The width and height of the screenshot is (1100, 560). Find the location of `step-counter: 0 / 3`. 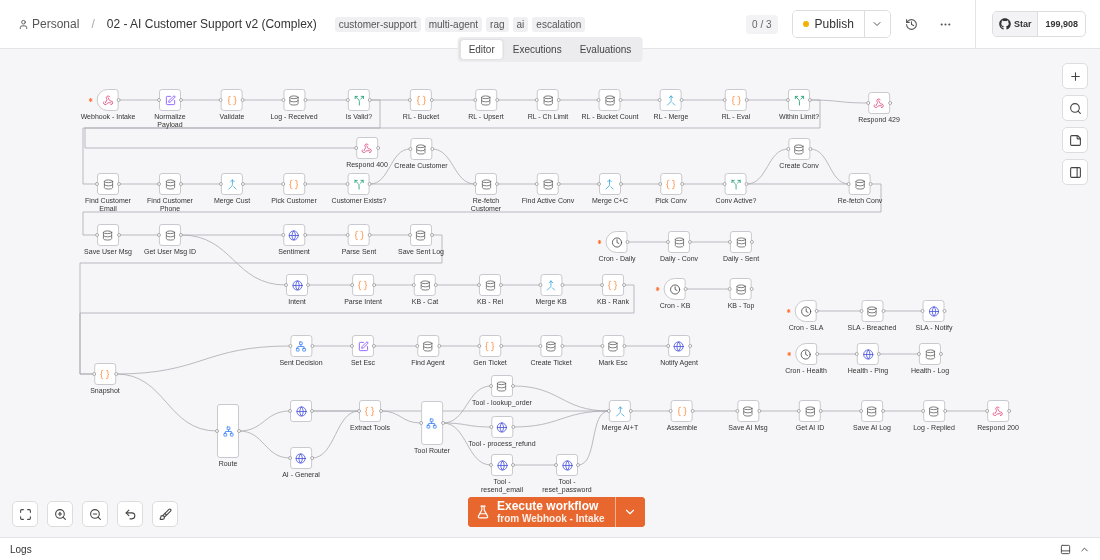

step-counter: 0 / 3 is located at coordinates (762, 24).